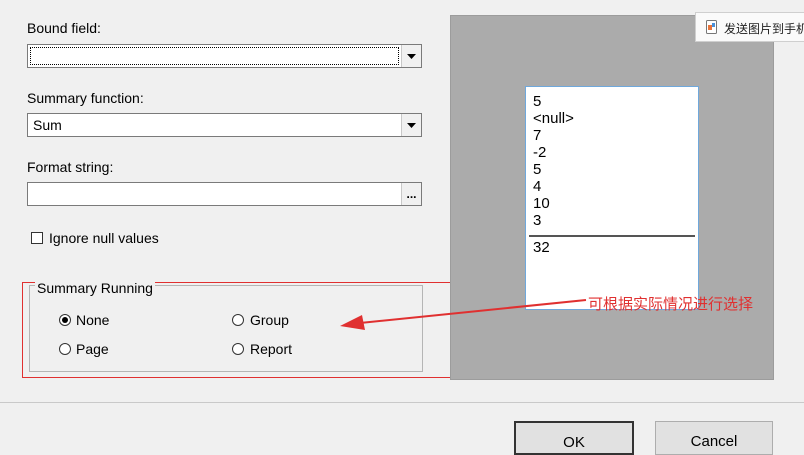 The width and height of the screenshot is (804, 455). Describe the element at coordinates (553, 118) in the screenshot. I see `preview-value: <null>` at that location.